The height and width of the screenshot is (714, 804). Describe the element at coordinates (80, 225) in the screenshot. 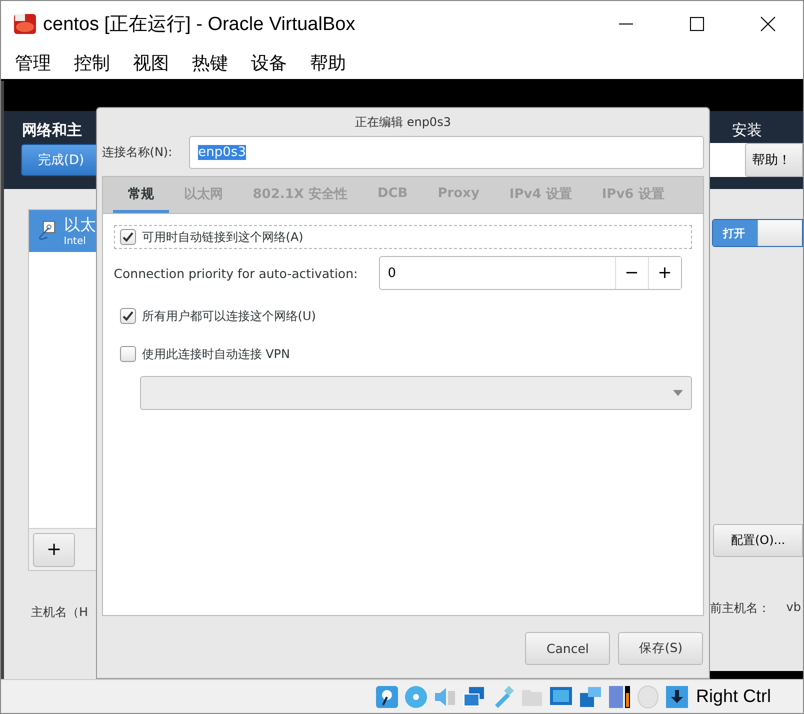

I see `device-name: 以太` at that location.